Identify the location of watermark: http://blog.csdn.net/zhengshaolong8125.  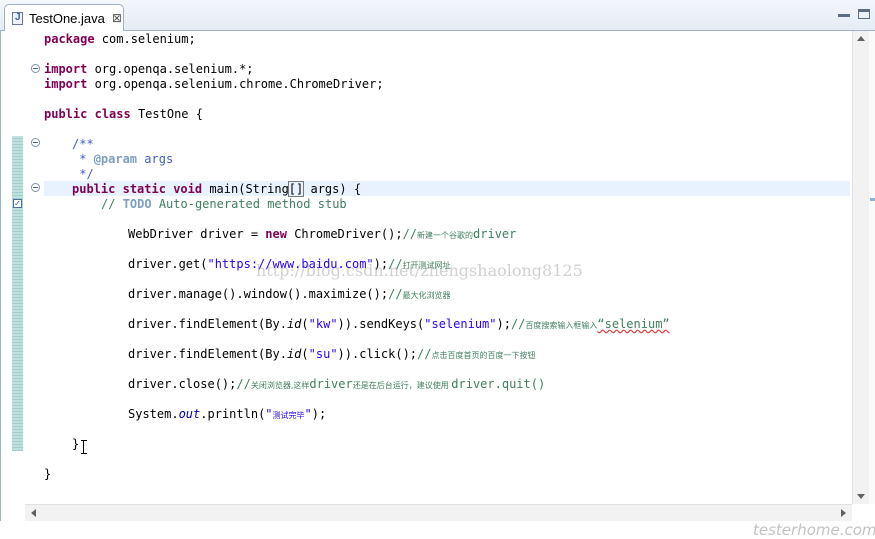
(419, 270).